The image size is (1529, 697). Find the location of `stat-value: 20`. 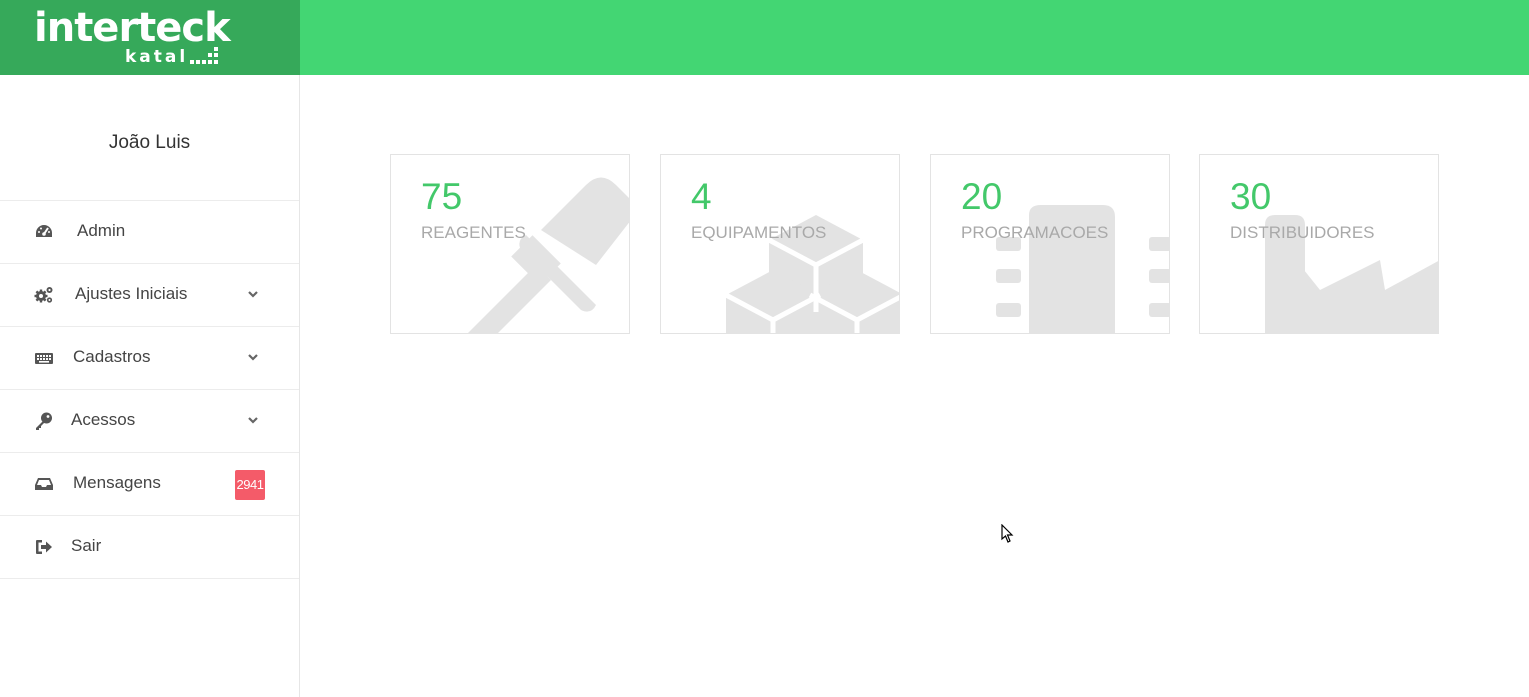

stat-value: 20 is located at coordinates (982, 196).